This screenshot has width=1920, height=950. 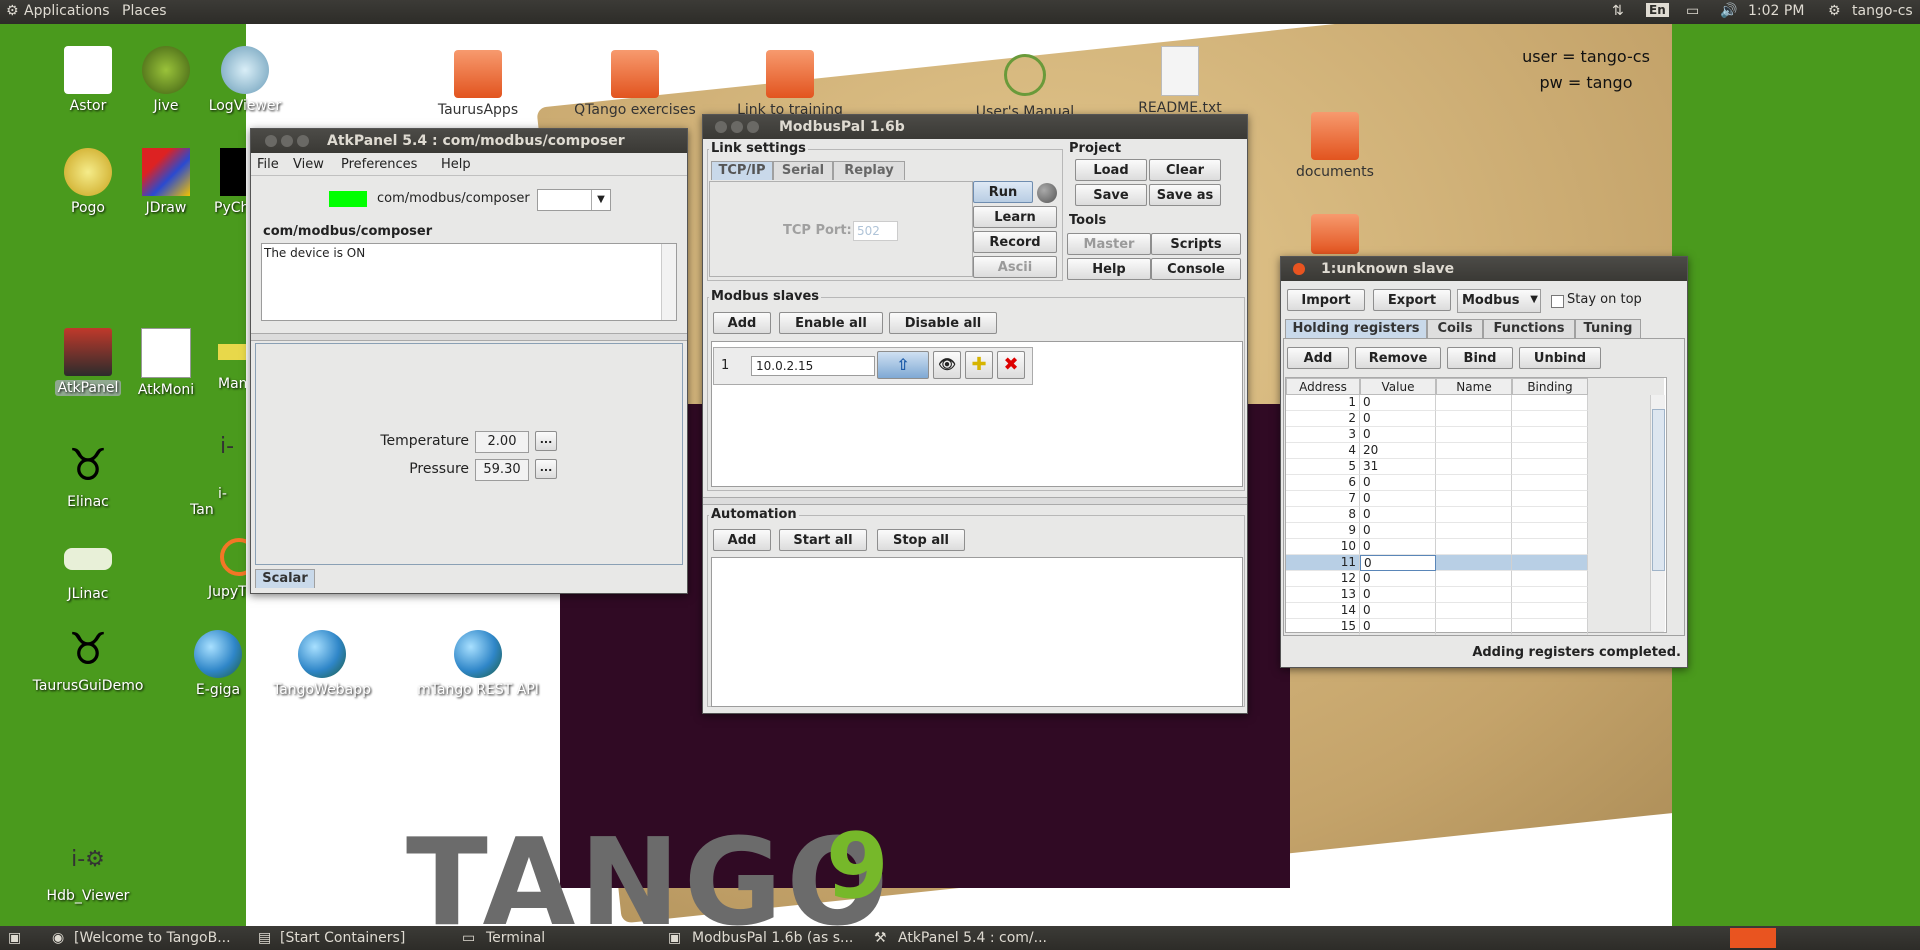 What do you see at coordinates (478, 664) in the screenshot?
I see `desktop-icon-mtango-rest-api: mTango REST API` at bounding box center [478, 664].